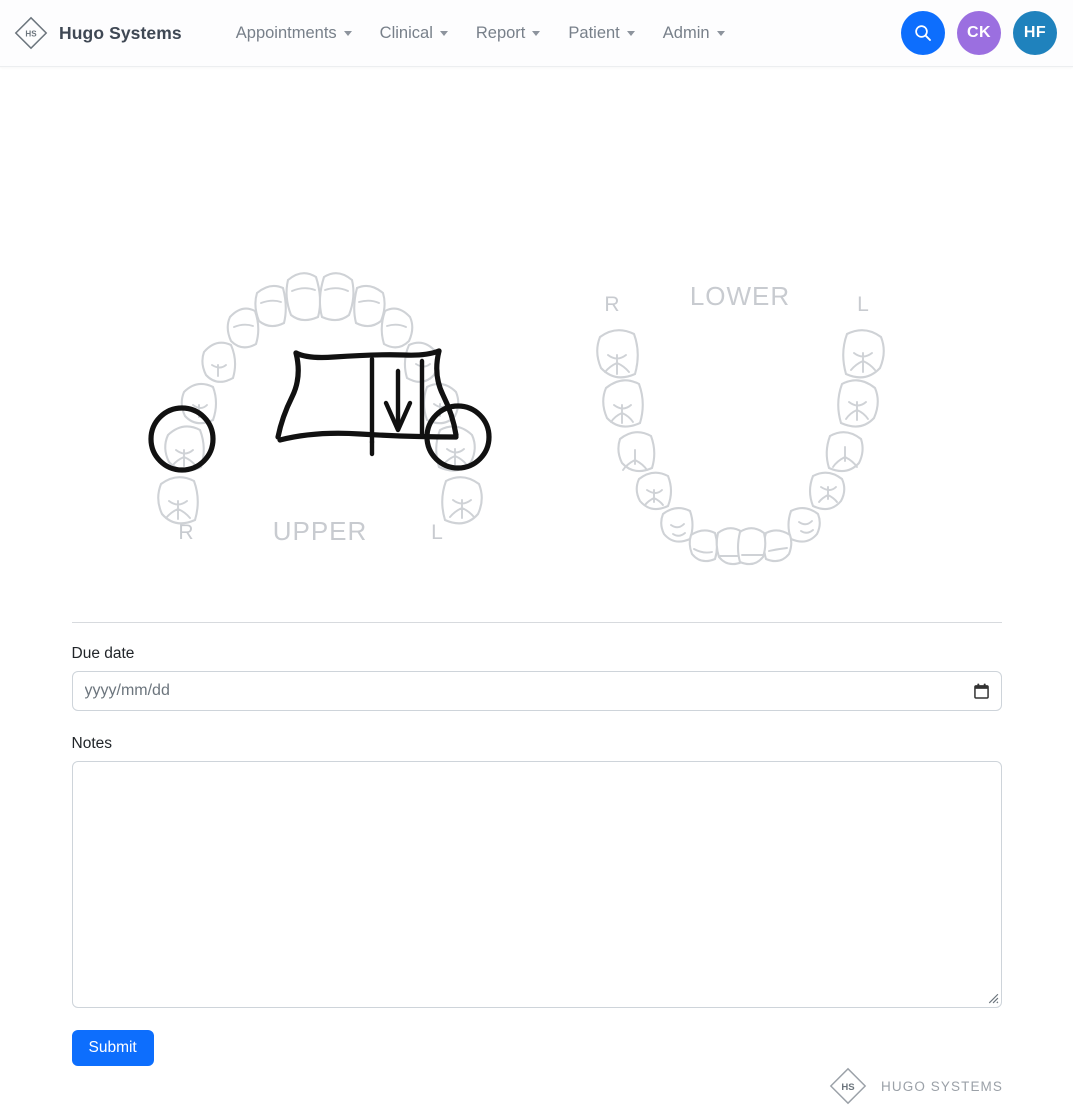  I want to click on brand-name: Hugo Systems, so click(120, 32).